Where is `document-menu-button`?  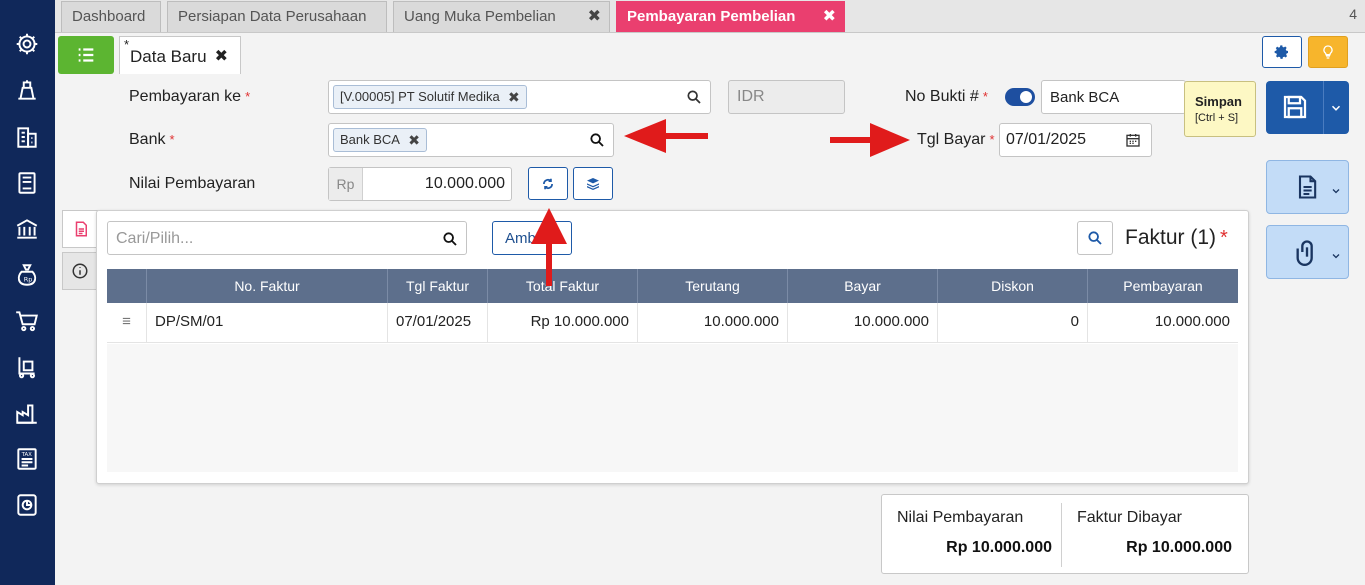 document-menu-button is located at coordinates (1307, 187).